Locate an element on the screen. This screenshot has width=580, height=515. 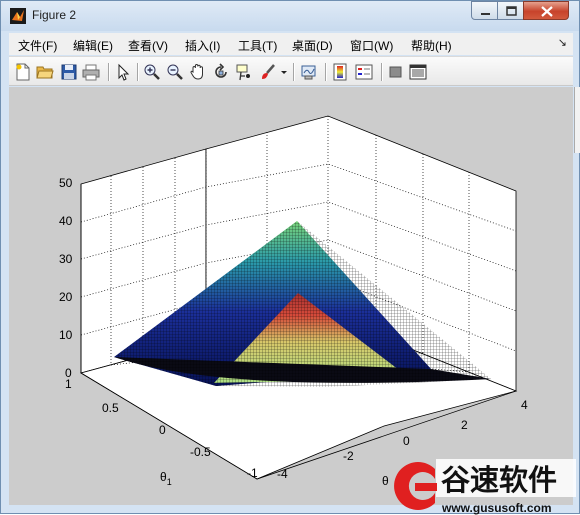
watermark-logo: 谷速软件 www.gususoft.com is located at coordinates (485, 487).